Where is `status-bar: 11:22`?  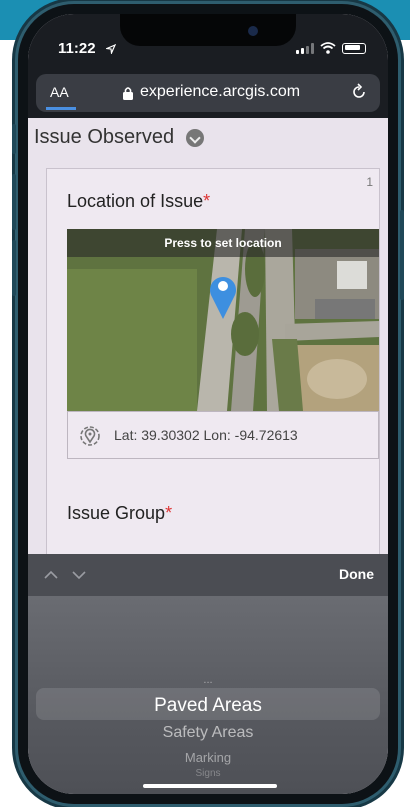 status-bar: 11:22 is located at coordinates (208, 42).